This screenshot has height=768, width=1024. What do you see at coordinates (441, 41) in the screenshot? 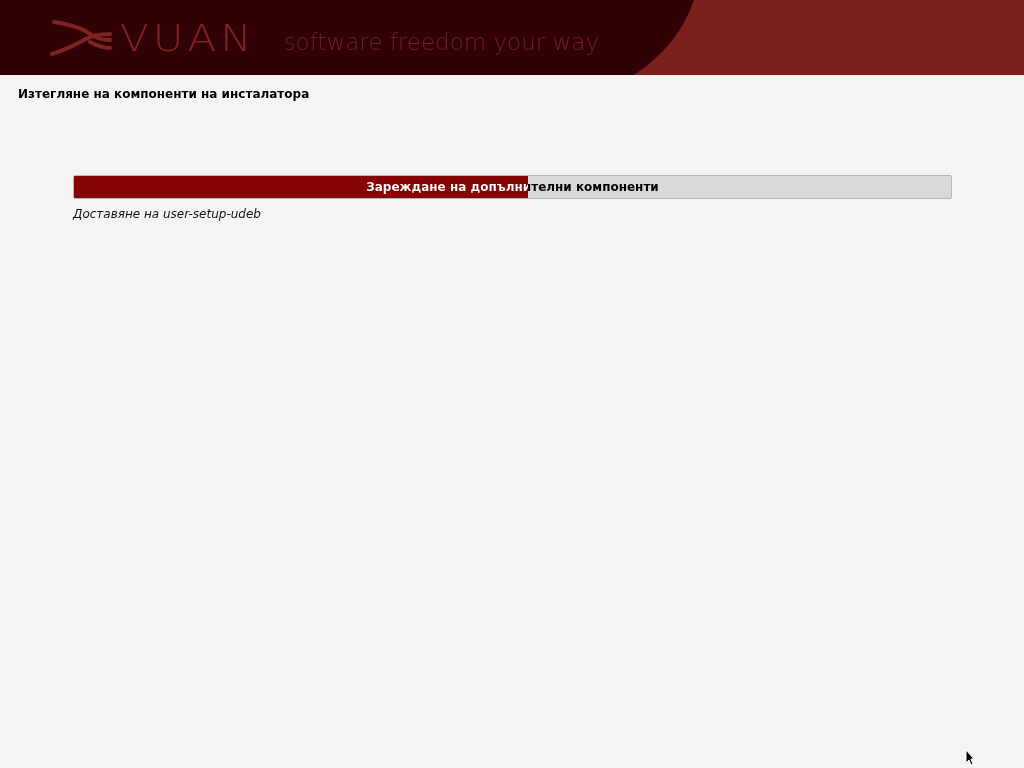
I see `tagline: software freedom your way` at bounding box center [441, 41].